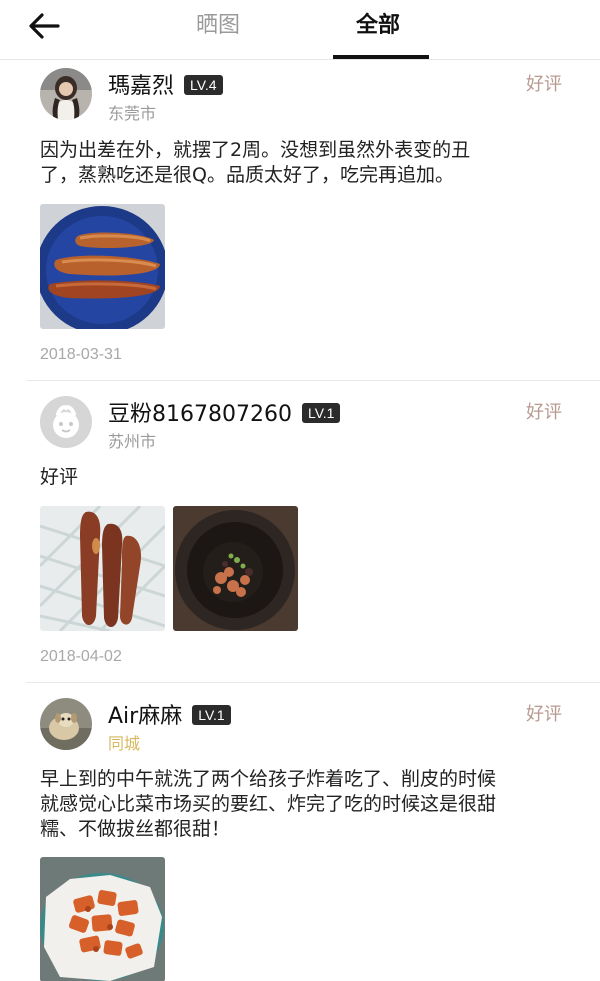 The image size is (600, 981). What do you see at coordinates (218, 26) in the screenshot?
I see `tab-photos: 晒图` at bounding box center [218, 26].